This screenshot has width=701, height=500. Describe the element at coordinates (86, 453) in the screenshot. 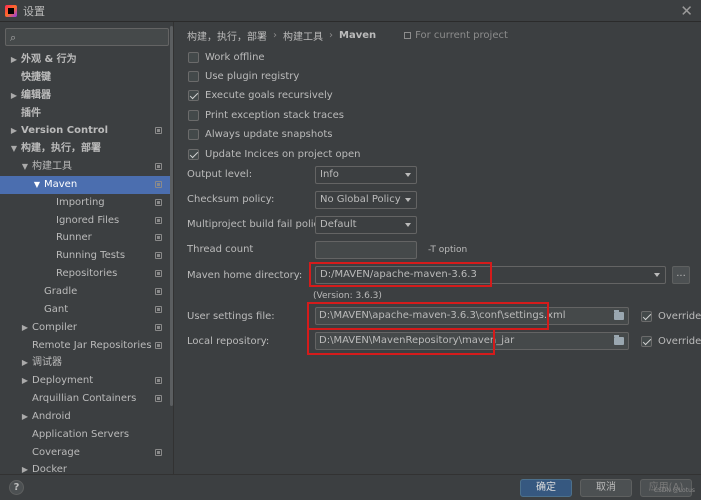

I see `sidebar-item: Coverage` at that location.